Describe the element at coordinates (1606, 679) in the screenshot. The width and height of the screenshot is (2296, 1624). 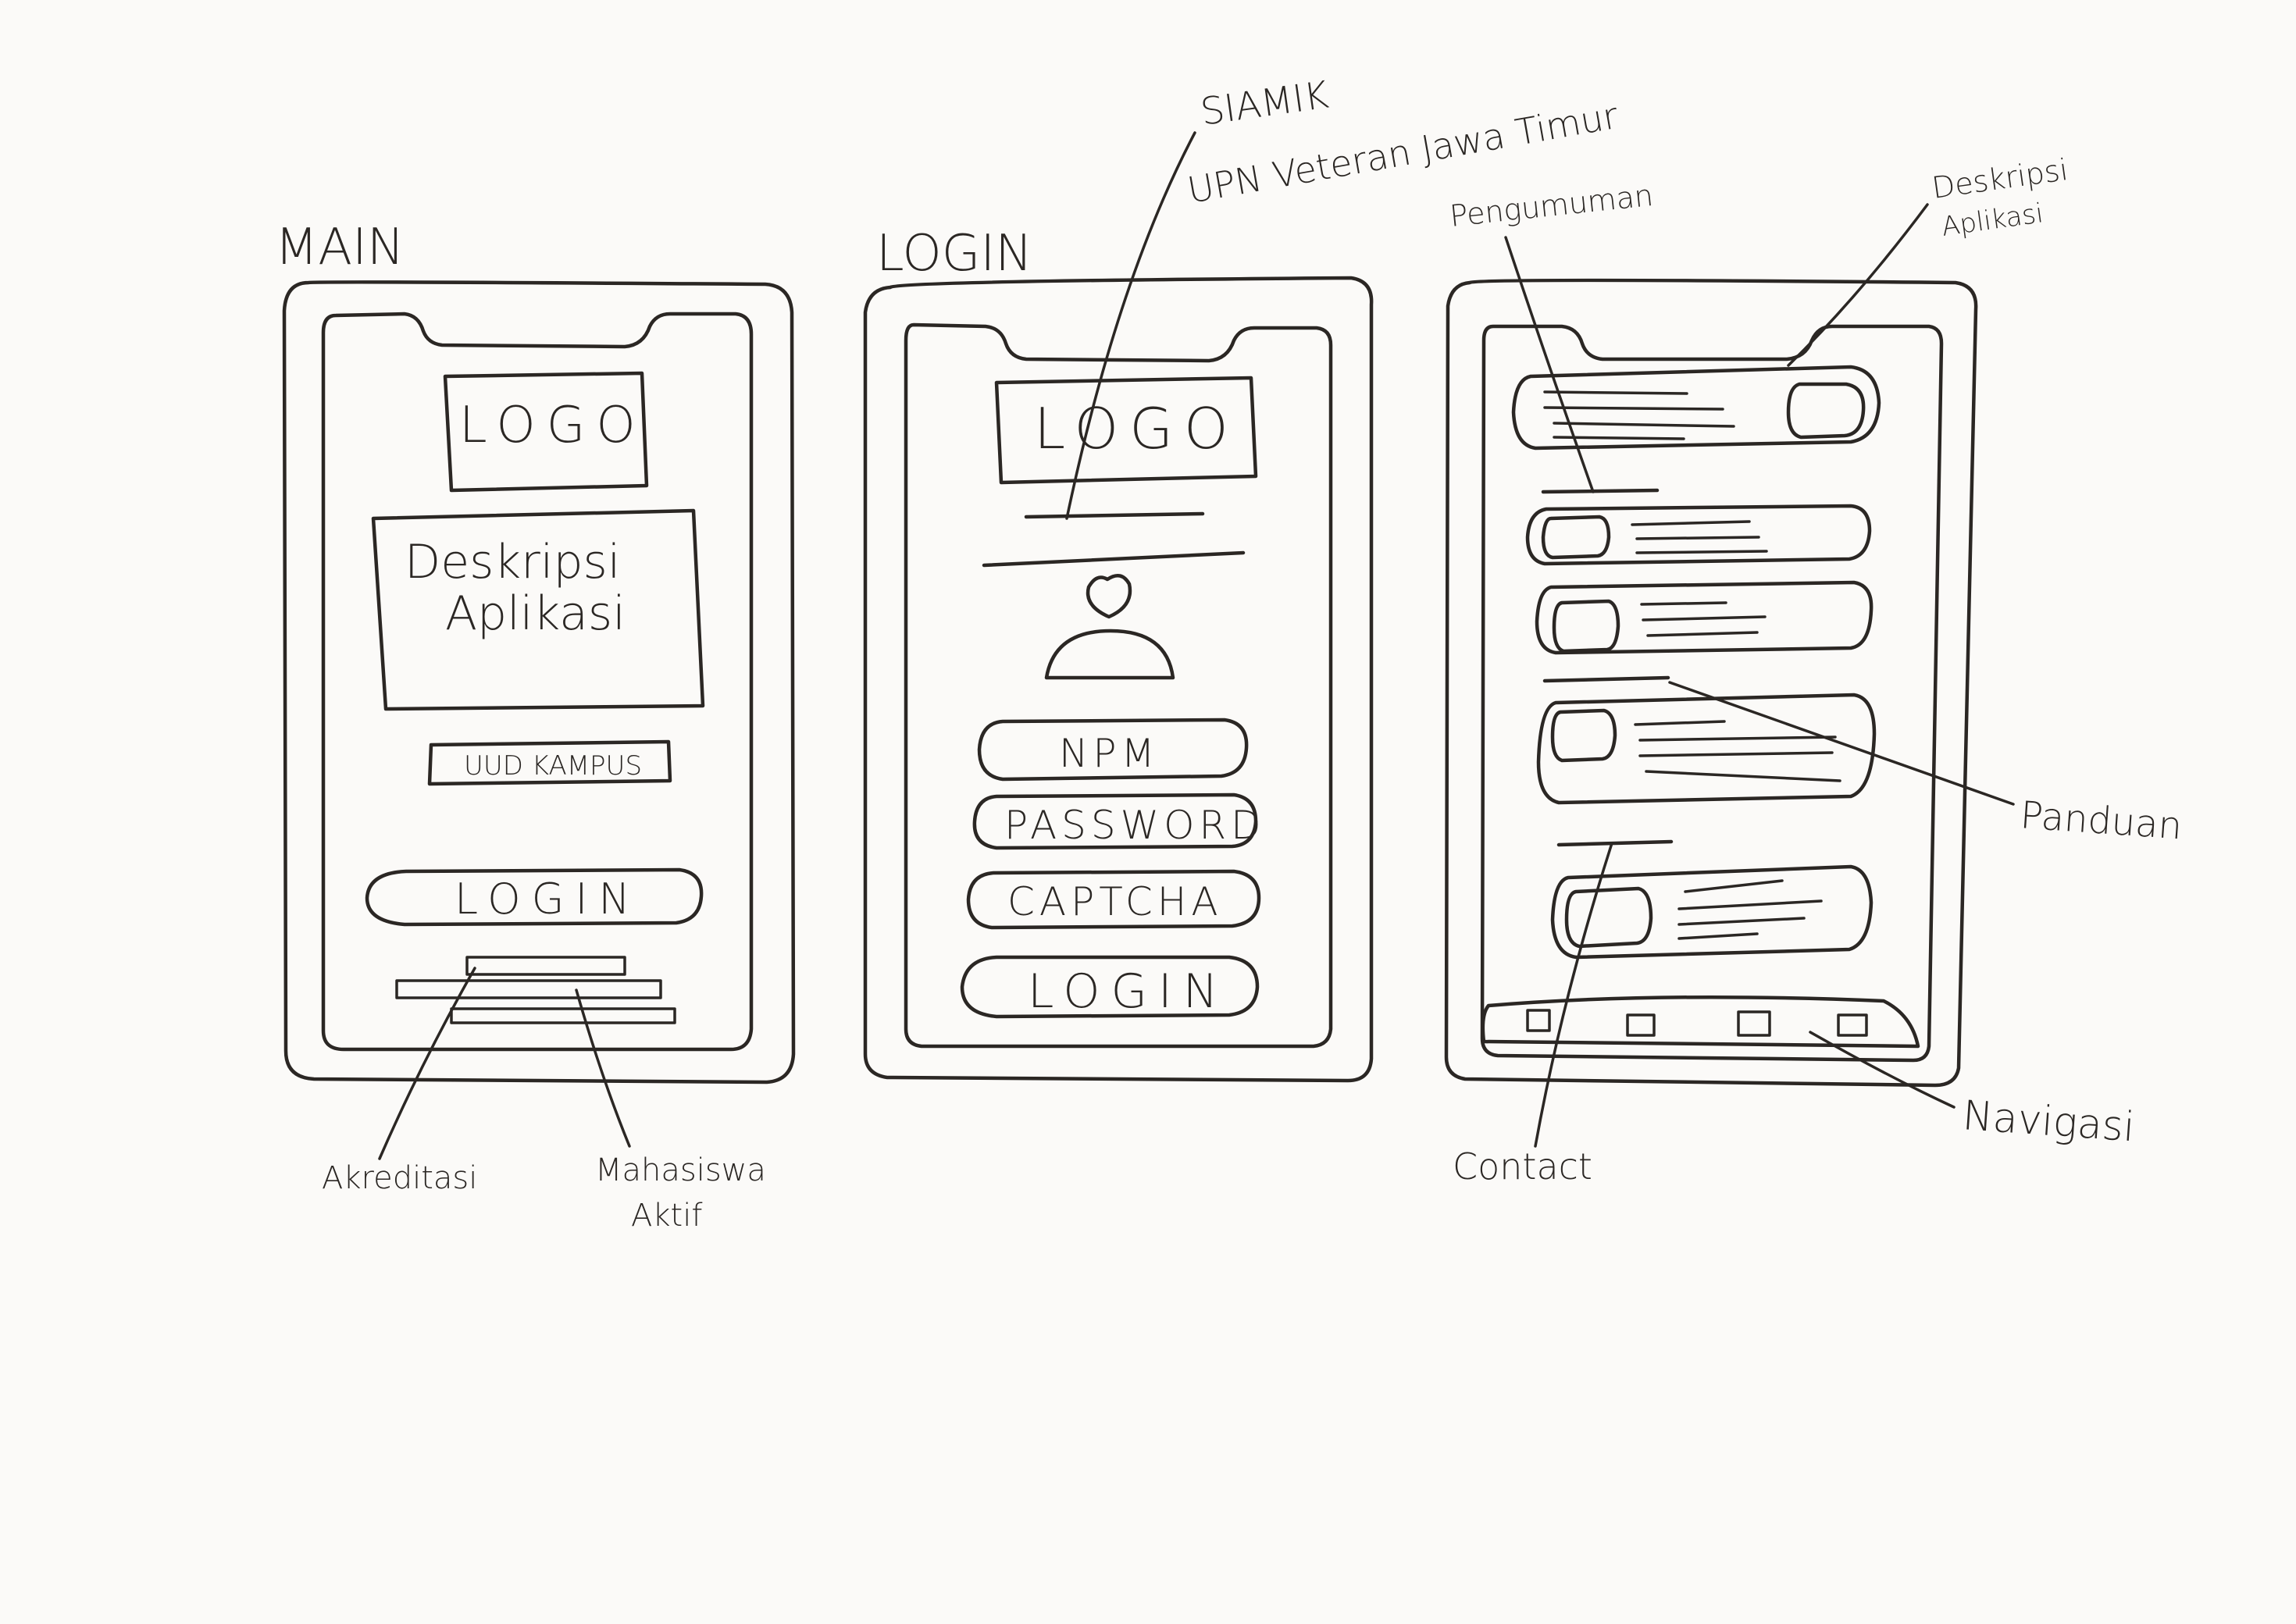
I see `panduan-heading-line` at that location.